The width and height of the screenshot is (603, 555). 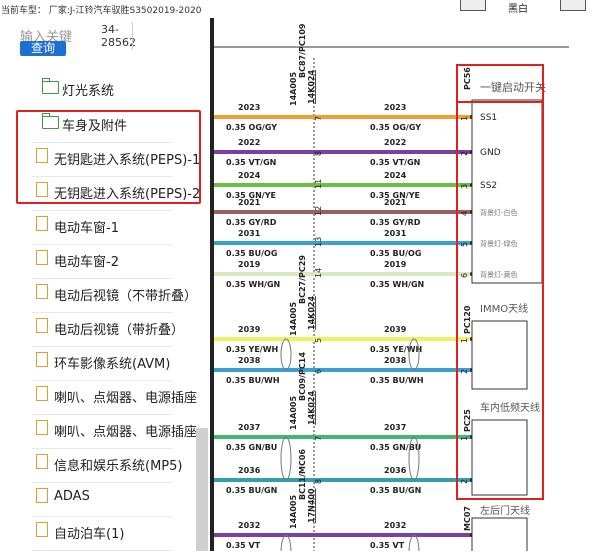 What do you see at coordinates (467, 420) in the screenshot?
I see `cabin-lf-antenna-code: PC25` at bounding box center [467, 420].